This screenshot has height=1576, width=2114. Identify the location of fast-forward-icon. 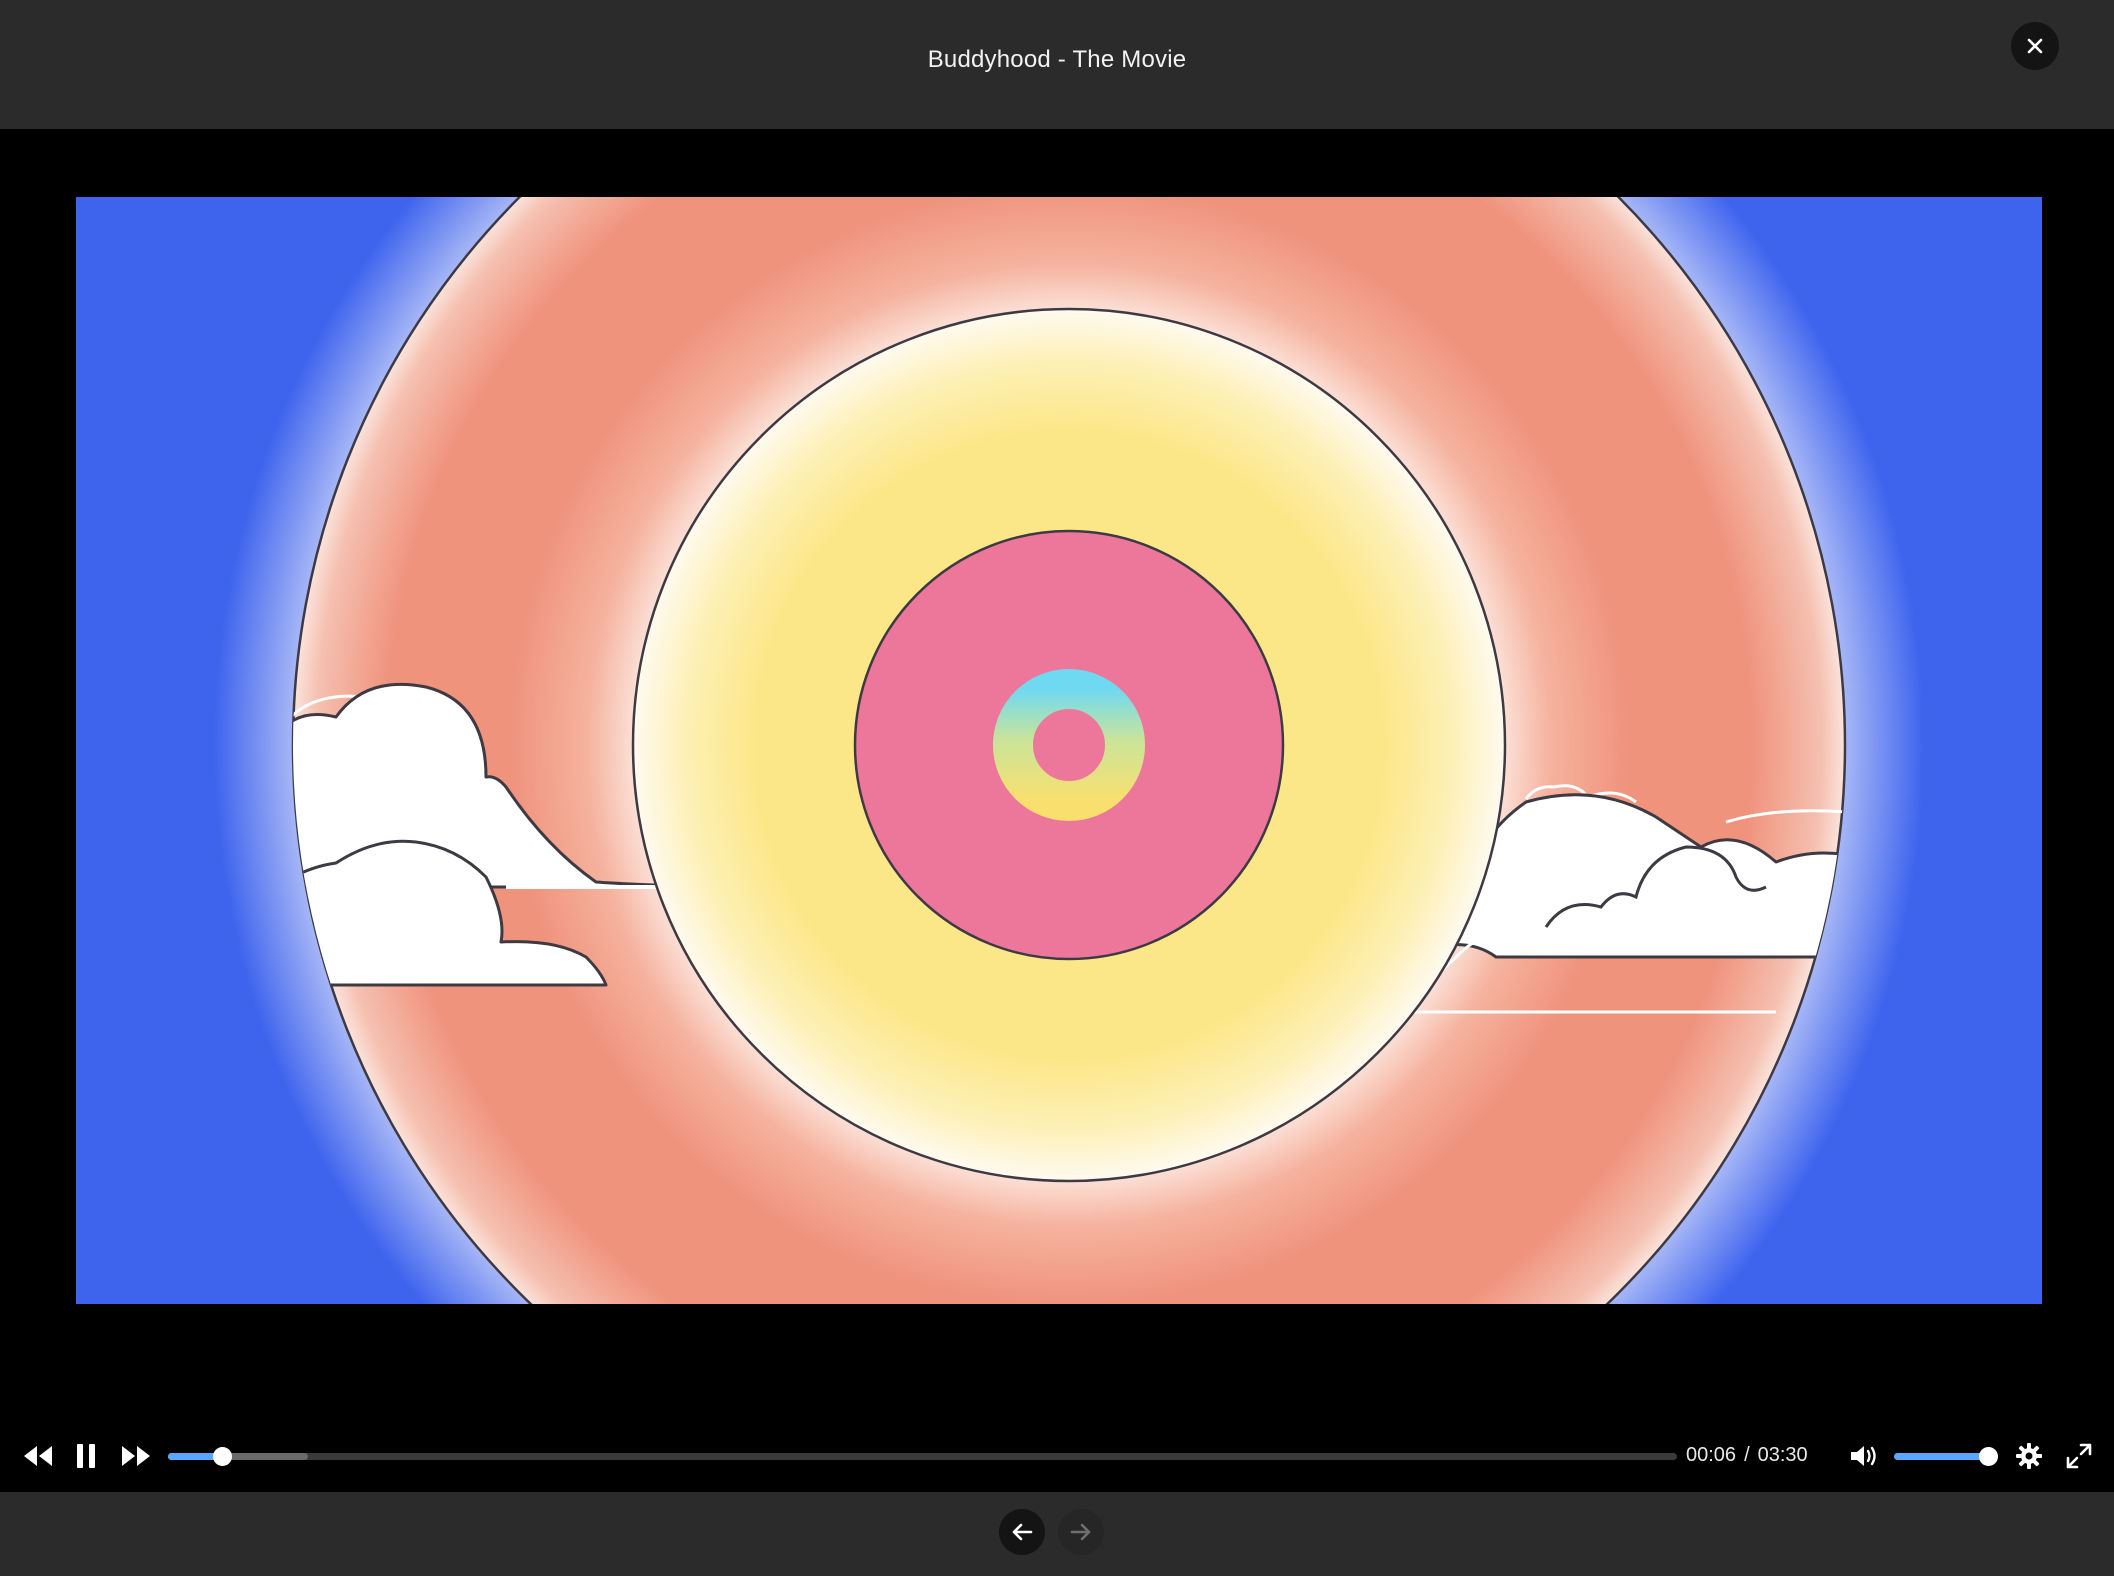
(136, 1456).